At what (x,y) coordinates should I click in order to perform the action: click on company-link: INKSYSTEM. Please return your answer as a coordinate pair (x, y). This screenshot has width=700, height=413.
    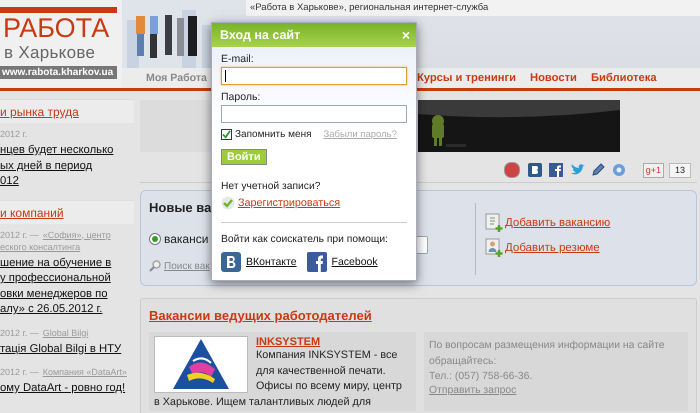
    Looking at the image, I should click on (288, 342).